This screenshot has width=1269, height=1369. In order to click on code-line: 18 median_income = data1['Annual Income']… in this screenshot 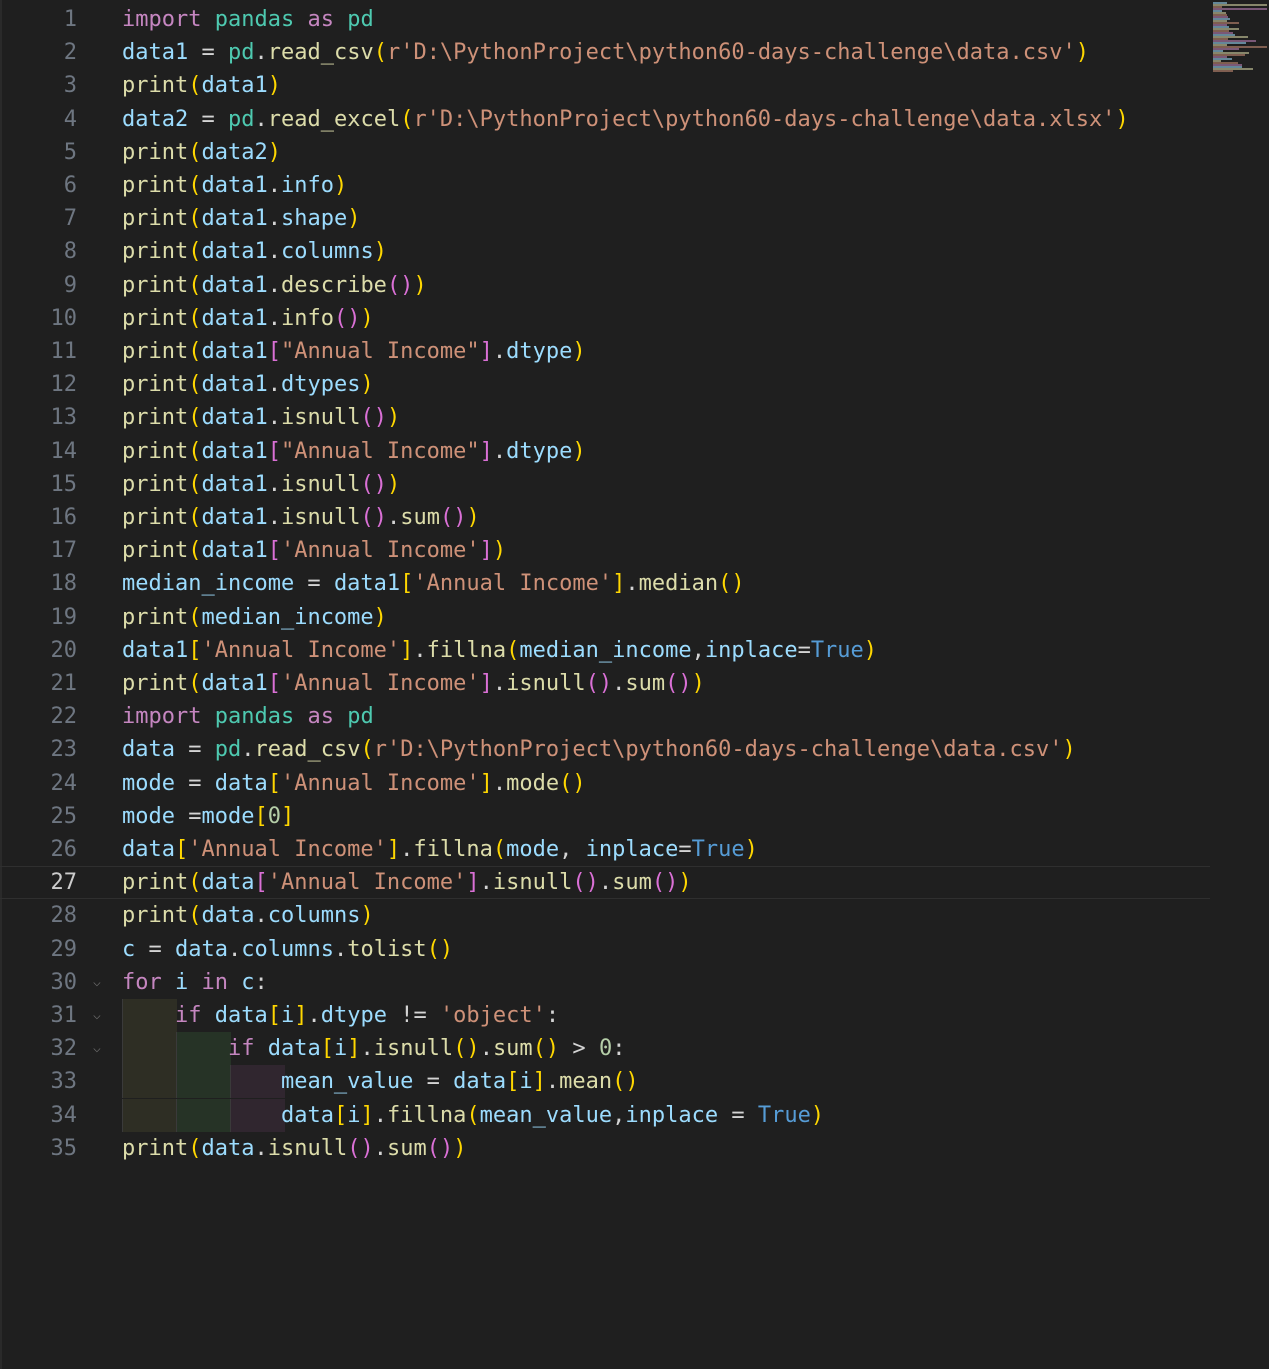, I will do `click(605, 583)`.